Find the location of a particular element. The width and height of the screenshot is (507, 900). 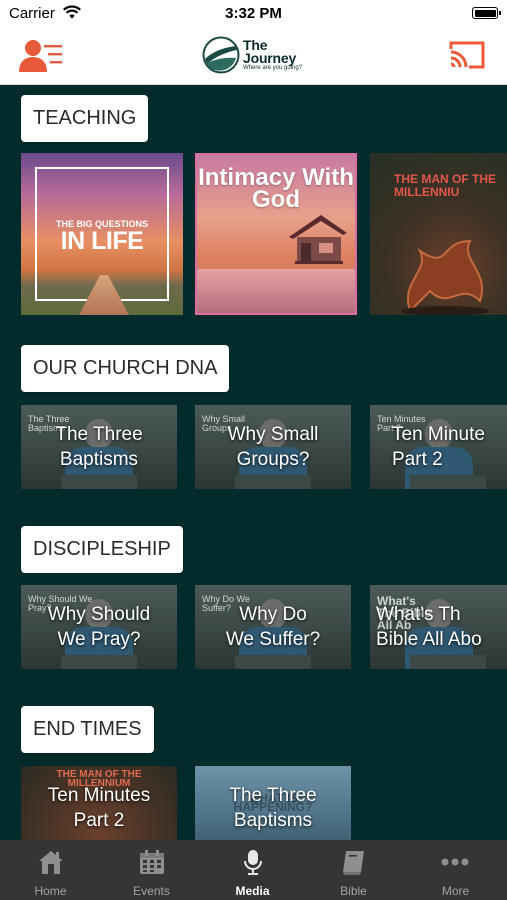

logo-title: The Journey is located at coordinates (270, 51).